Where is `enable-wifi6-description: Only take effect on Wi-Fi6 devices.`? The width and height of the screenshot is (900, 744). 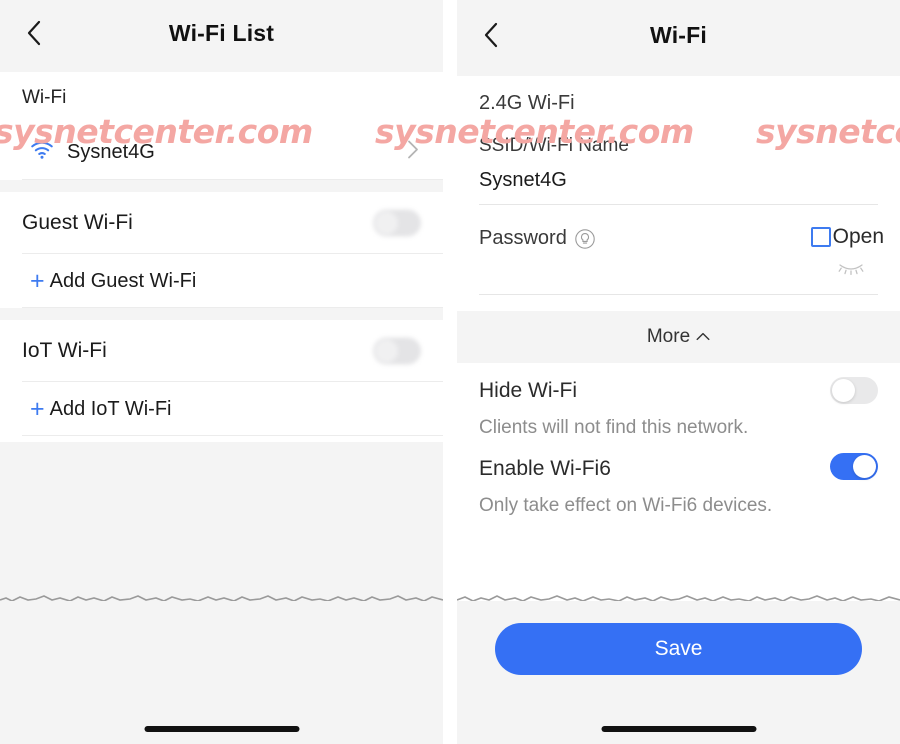
enable-wifi6-description: Only take effect on Wi-Fi6 devices. is located at coordinates (626, 505).